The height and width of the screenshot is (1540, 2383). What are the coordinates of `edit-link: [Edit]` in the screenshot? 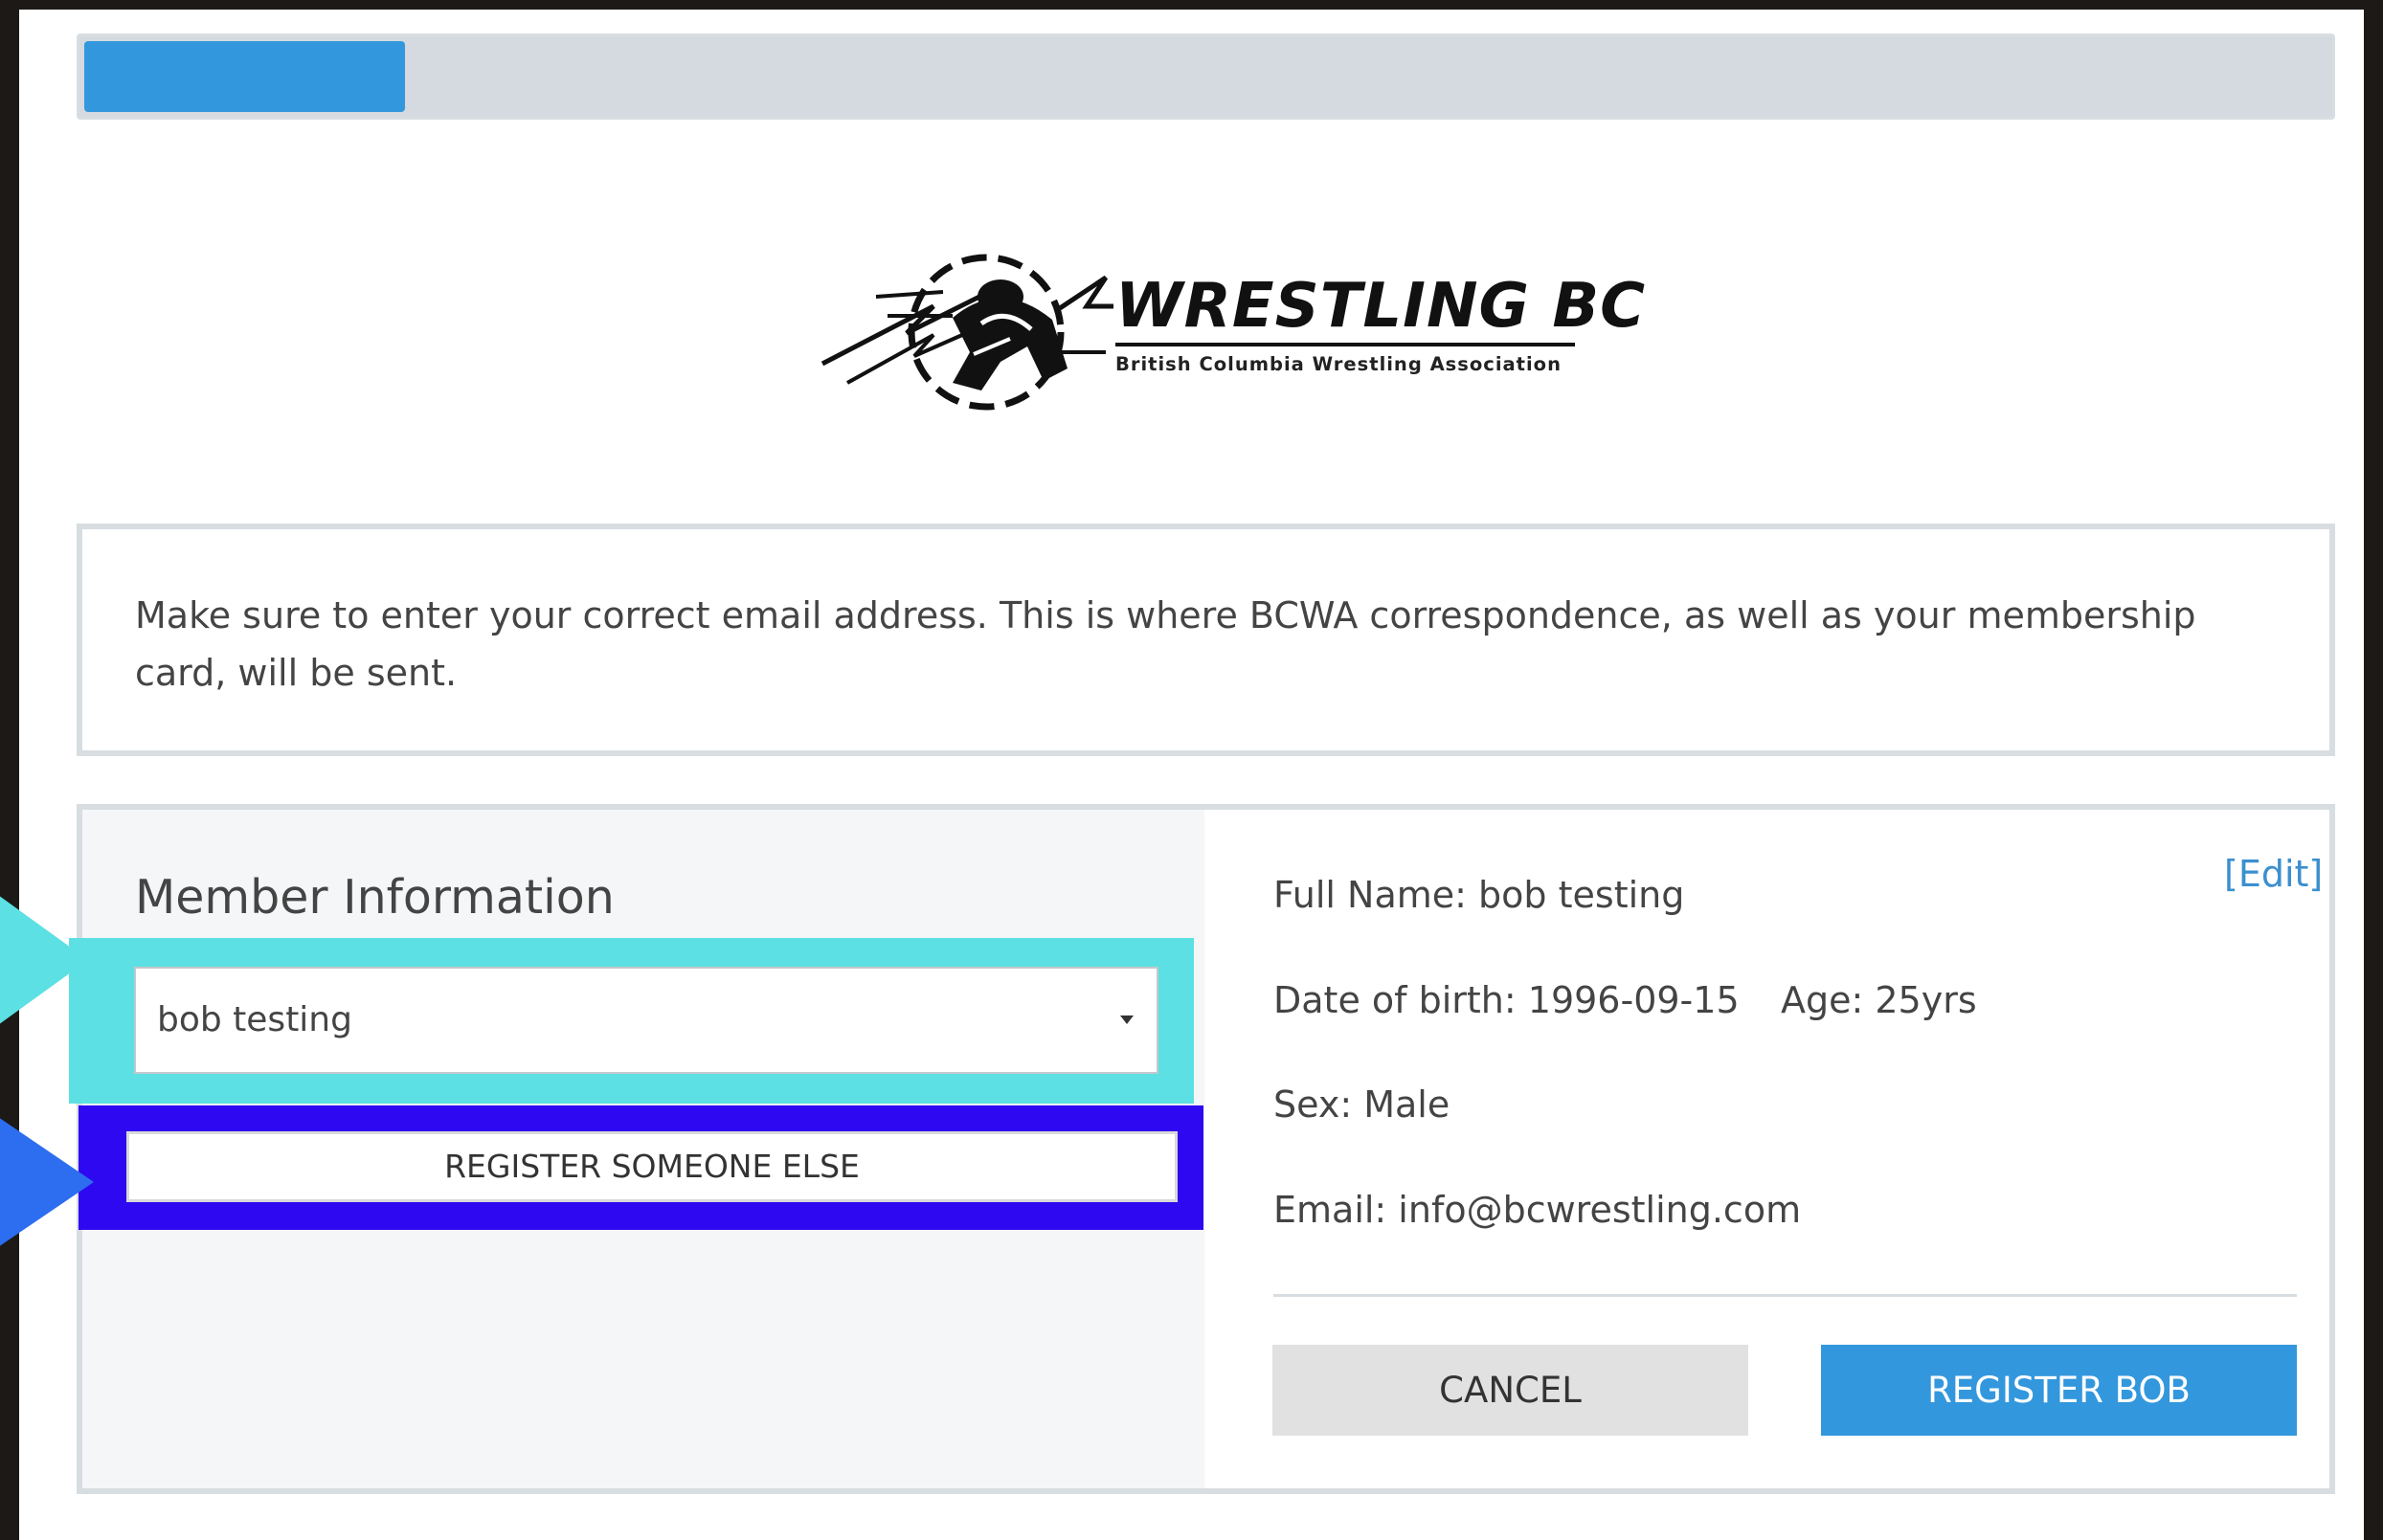 It's located at (2273, 874).